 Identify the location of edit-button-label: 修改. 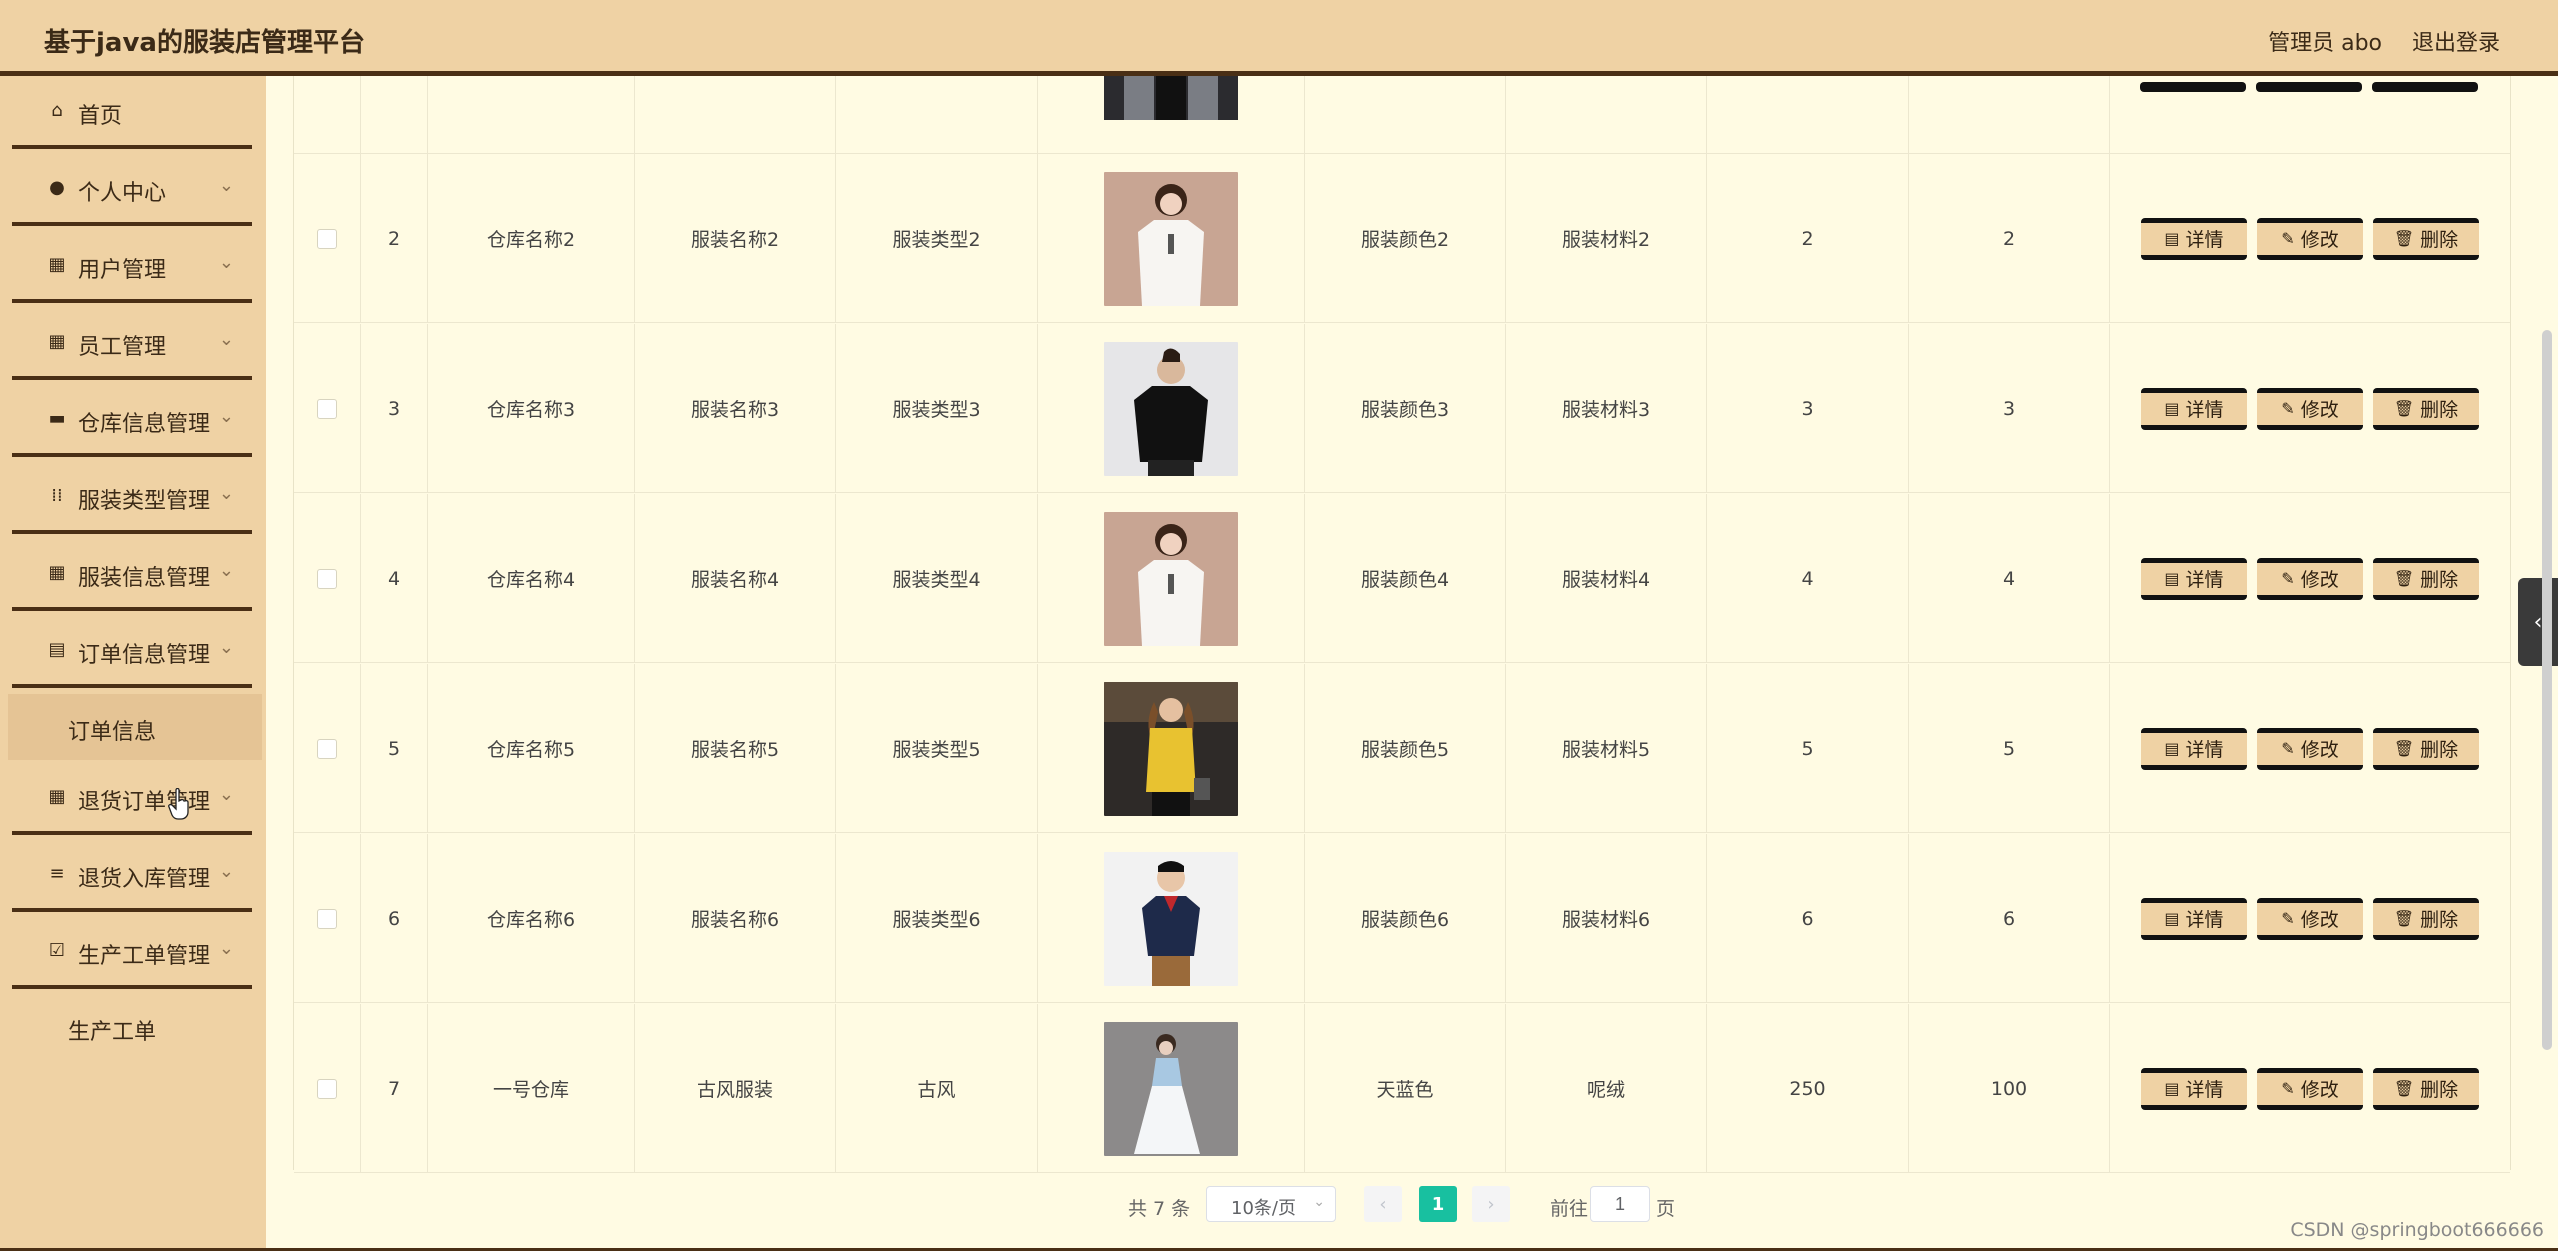
(2319, 1090).